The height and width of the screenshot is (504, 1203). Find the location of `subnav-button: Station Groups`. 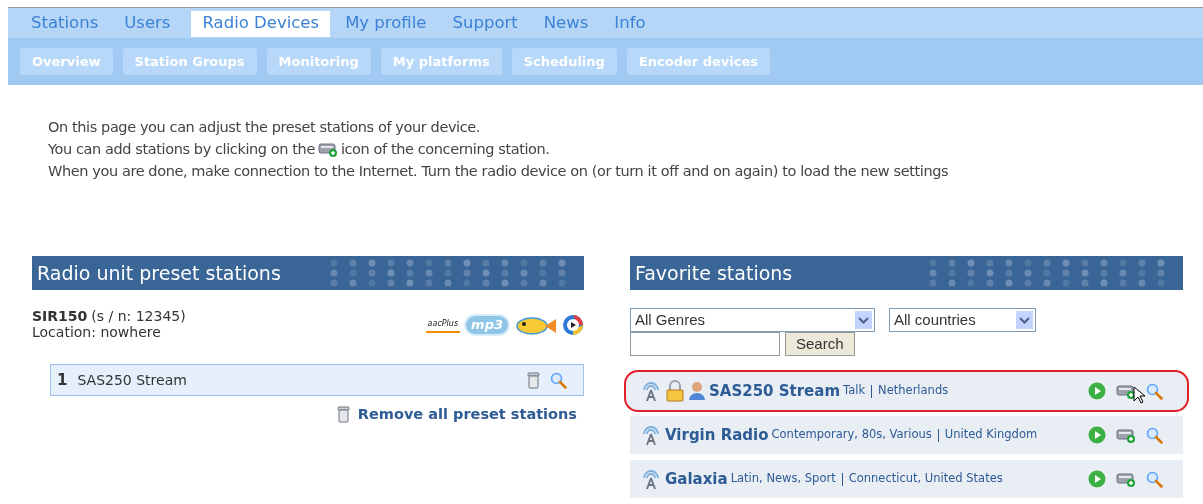

subnav-button: Station Groups is located at coordinates (189, 61).